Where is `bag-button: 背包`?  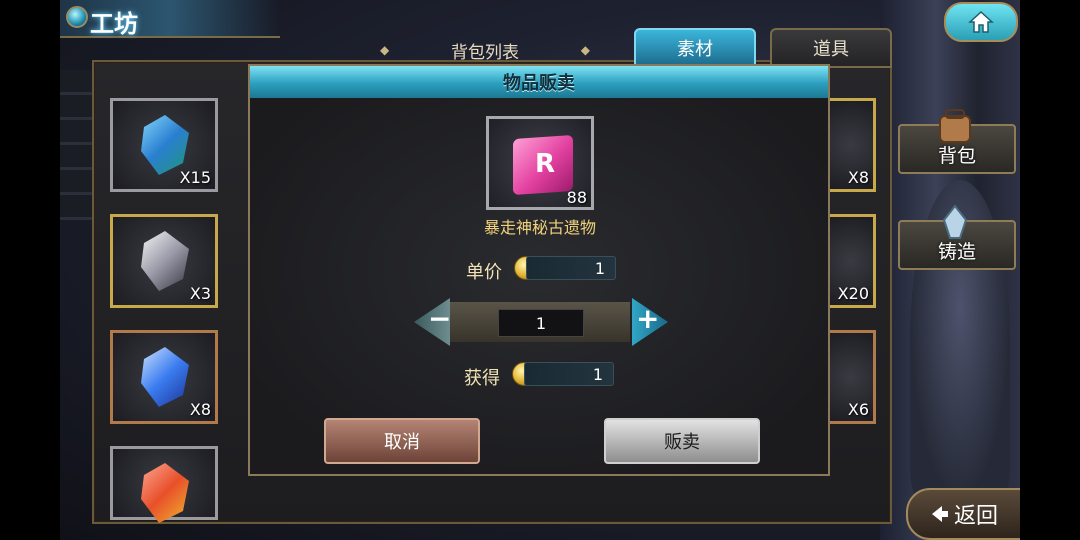
bag-button: 背包 is located at coordinates (957, 141).